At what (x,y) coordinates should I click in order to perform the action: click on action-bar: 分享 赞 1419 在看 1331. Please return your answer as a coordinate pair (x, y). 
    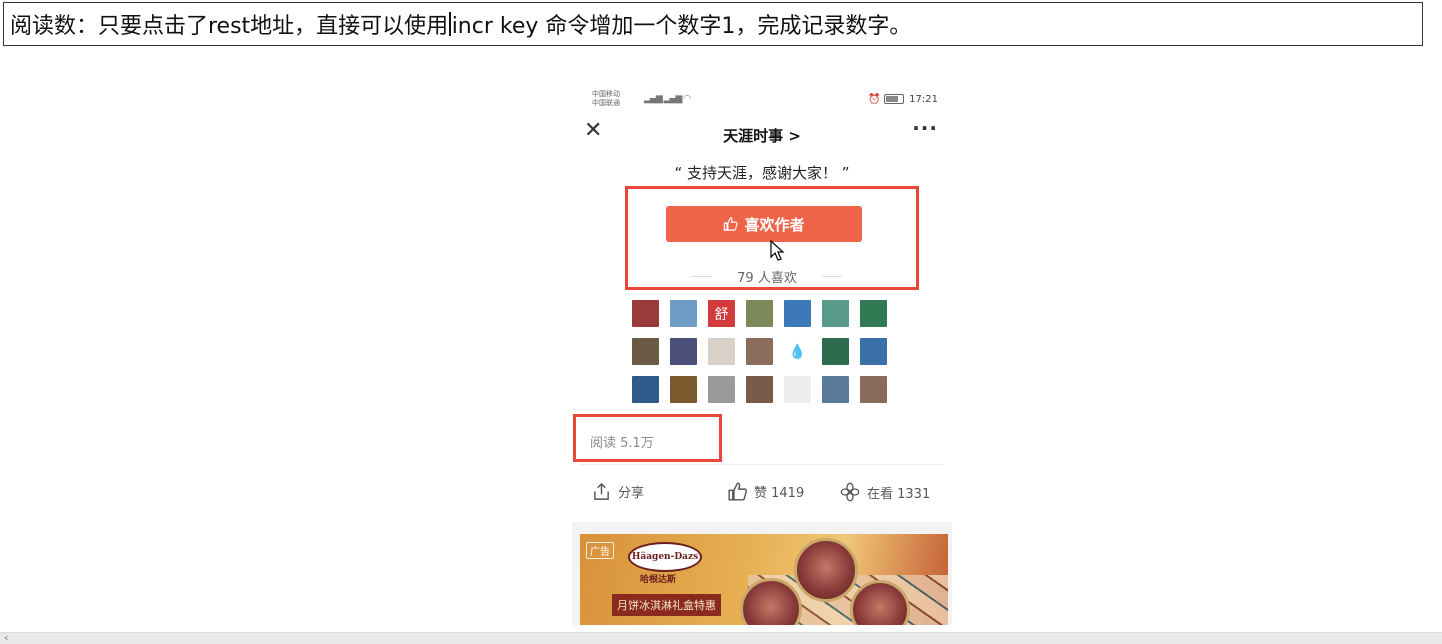
    Looking at the image, I should click on (762, 494).